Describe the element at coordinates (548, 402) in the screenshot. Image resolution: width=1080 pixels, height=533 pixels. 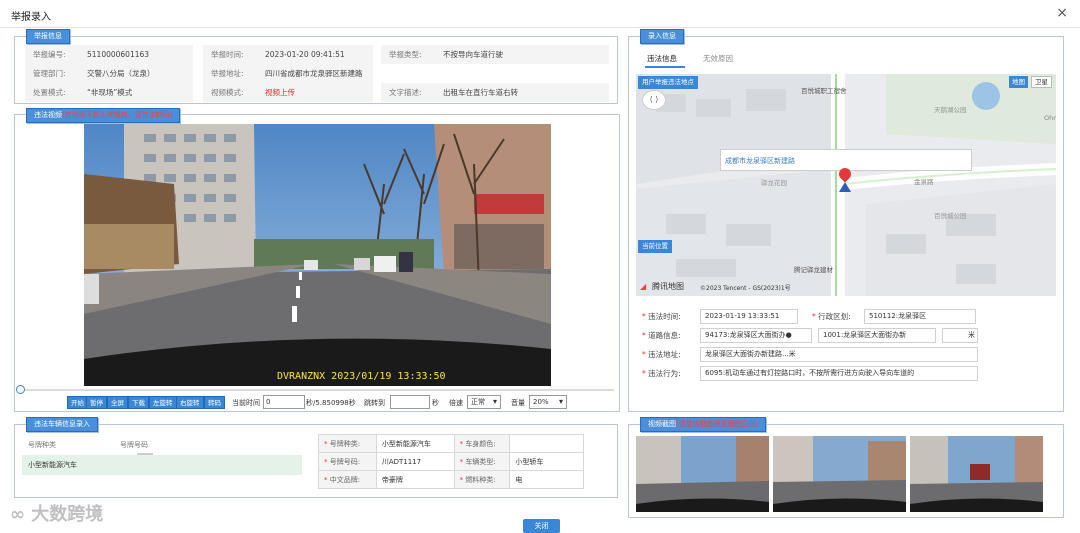
I see `volume-select: 20%` at that location.